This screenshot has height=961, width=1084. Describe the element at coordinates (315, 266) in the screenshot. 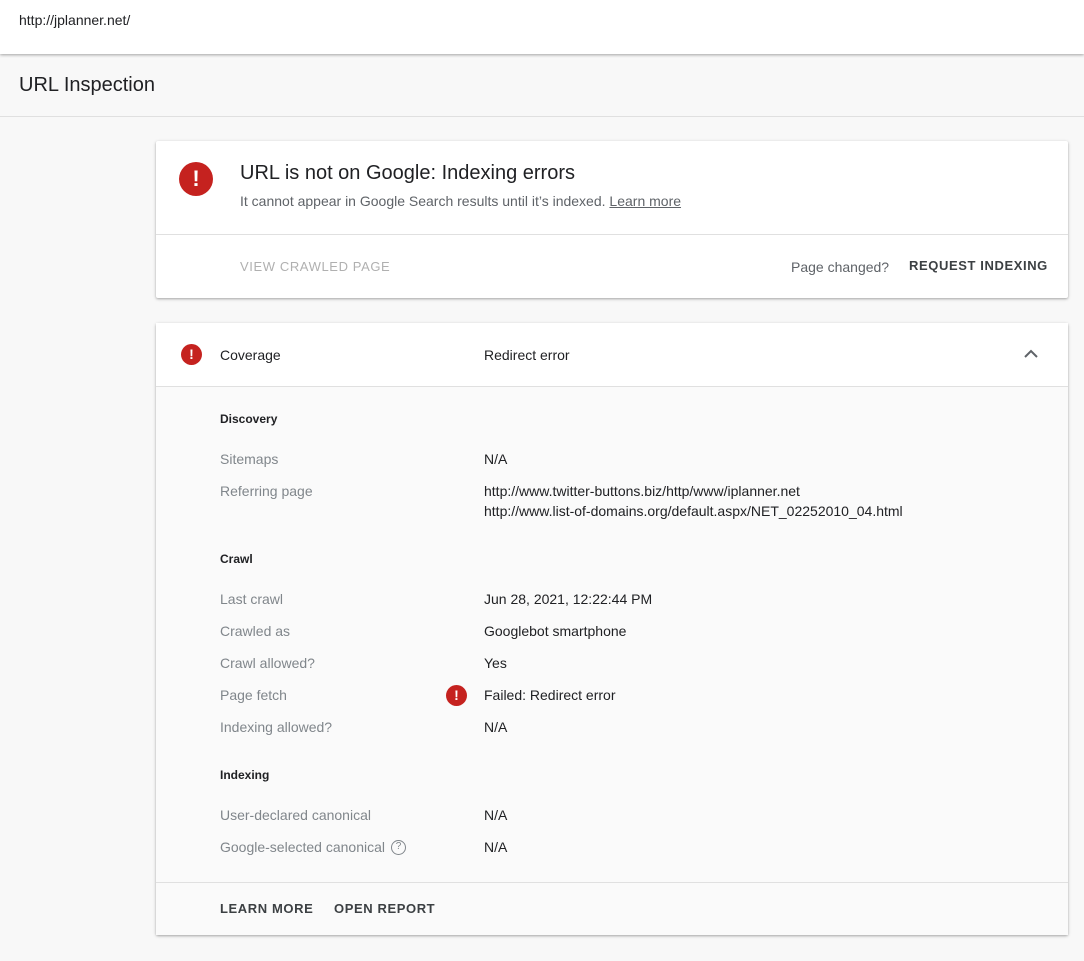

I see `view-crawled-page-button: VIEW CRAWLED PAGE` at that location.